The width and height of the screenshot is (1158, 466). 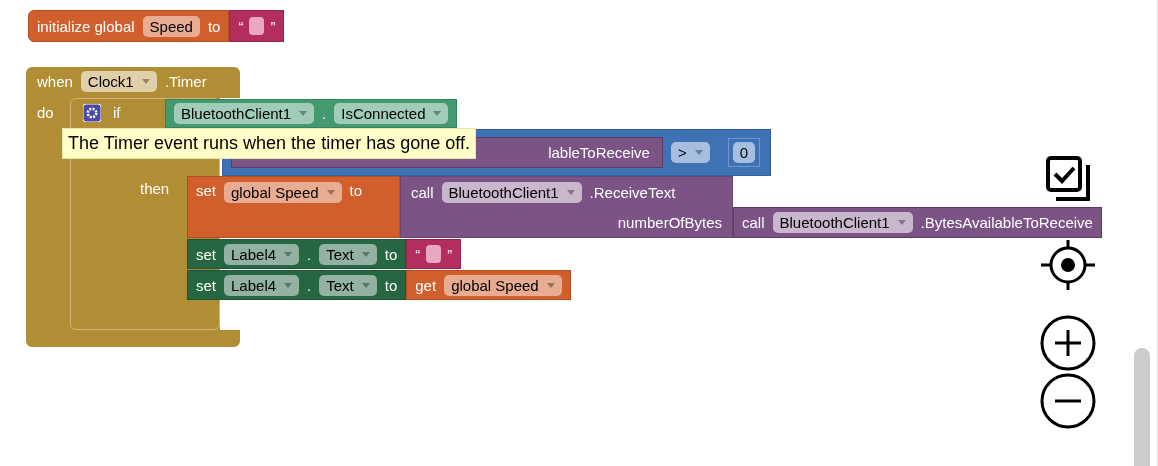 What do you see at coordinates (599, 152) in the screenshot?
I see `block-label: lableToReceive` at bounding box center [599, 152].